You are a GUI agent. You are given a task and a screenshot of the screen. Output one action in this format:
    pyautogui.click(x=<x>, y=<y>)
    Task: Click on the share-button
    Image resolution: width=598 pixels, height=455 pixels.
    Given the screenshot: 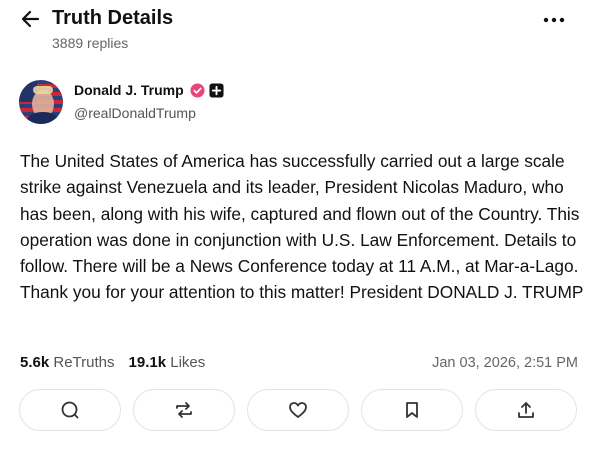 What is the action you would take?
    pyautogui.click(x=526, y=410)
    